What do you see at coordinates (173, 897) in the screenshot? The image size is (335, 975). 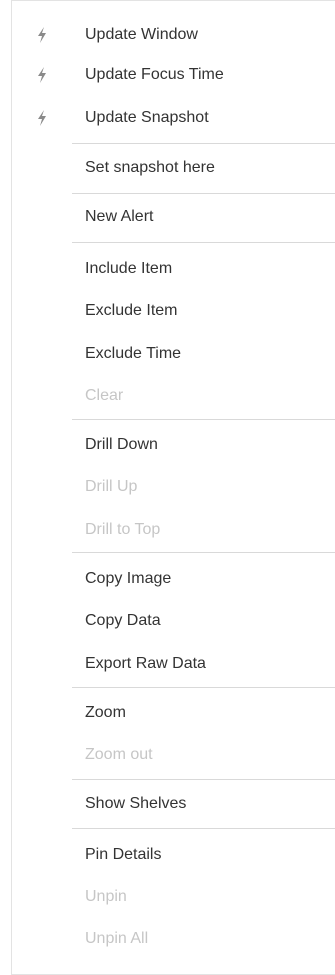 I see `menu-item-unpin: Unpin` at bounding box center [173, 897].